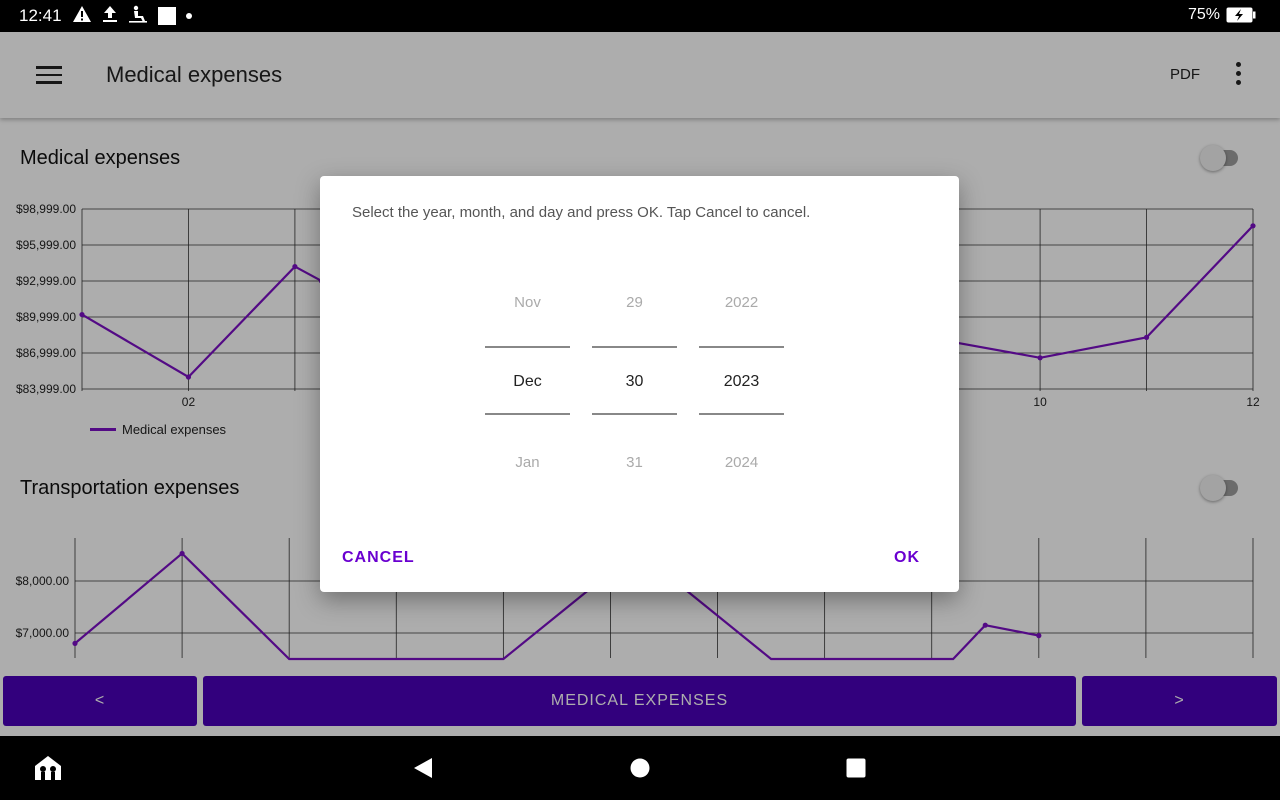 The height and width of the screenshot is (800, 1280). I want to click on ok-button: OK, so click(907, 558).